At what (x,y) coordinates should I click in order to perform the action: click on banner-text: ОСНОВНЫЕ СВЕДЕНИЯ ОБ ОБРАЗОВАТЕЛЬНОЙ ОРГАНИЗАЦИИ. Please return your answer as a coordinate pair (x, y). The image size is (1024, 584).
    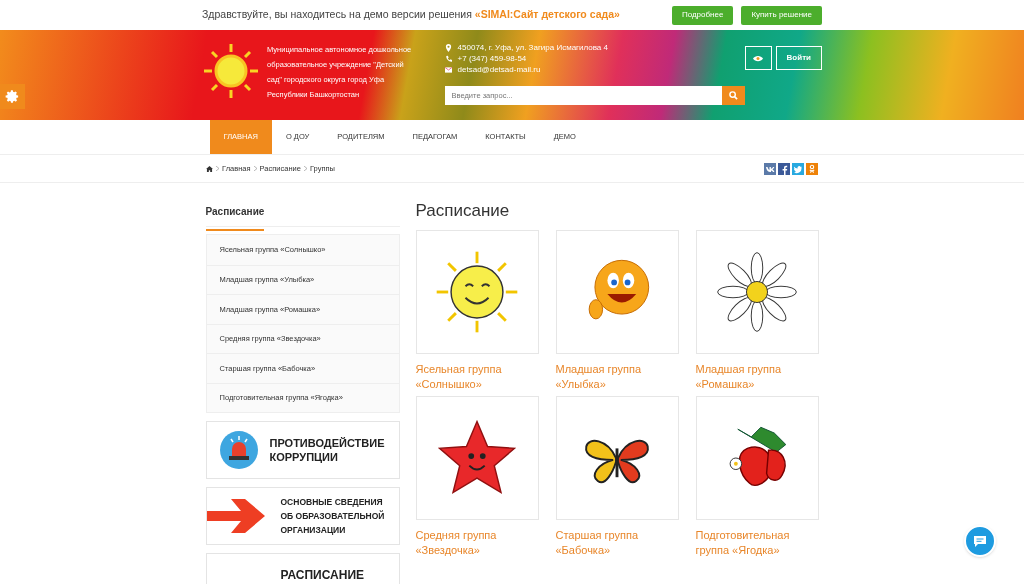
    Looking at the image, I should click on (333, 516).